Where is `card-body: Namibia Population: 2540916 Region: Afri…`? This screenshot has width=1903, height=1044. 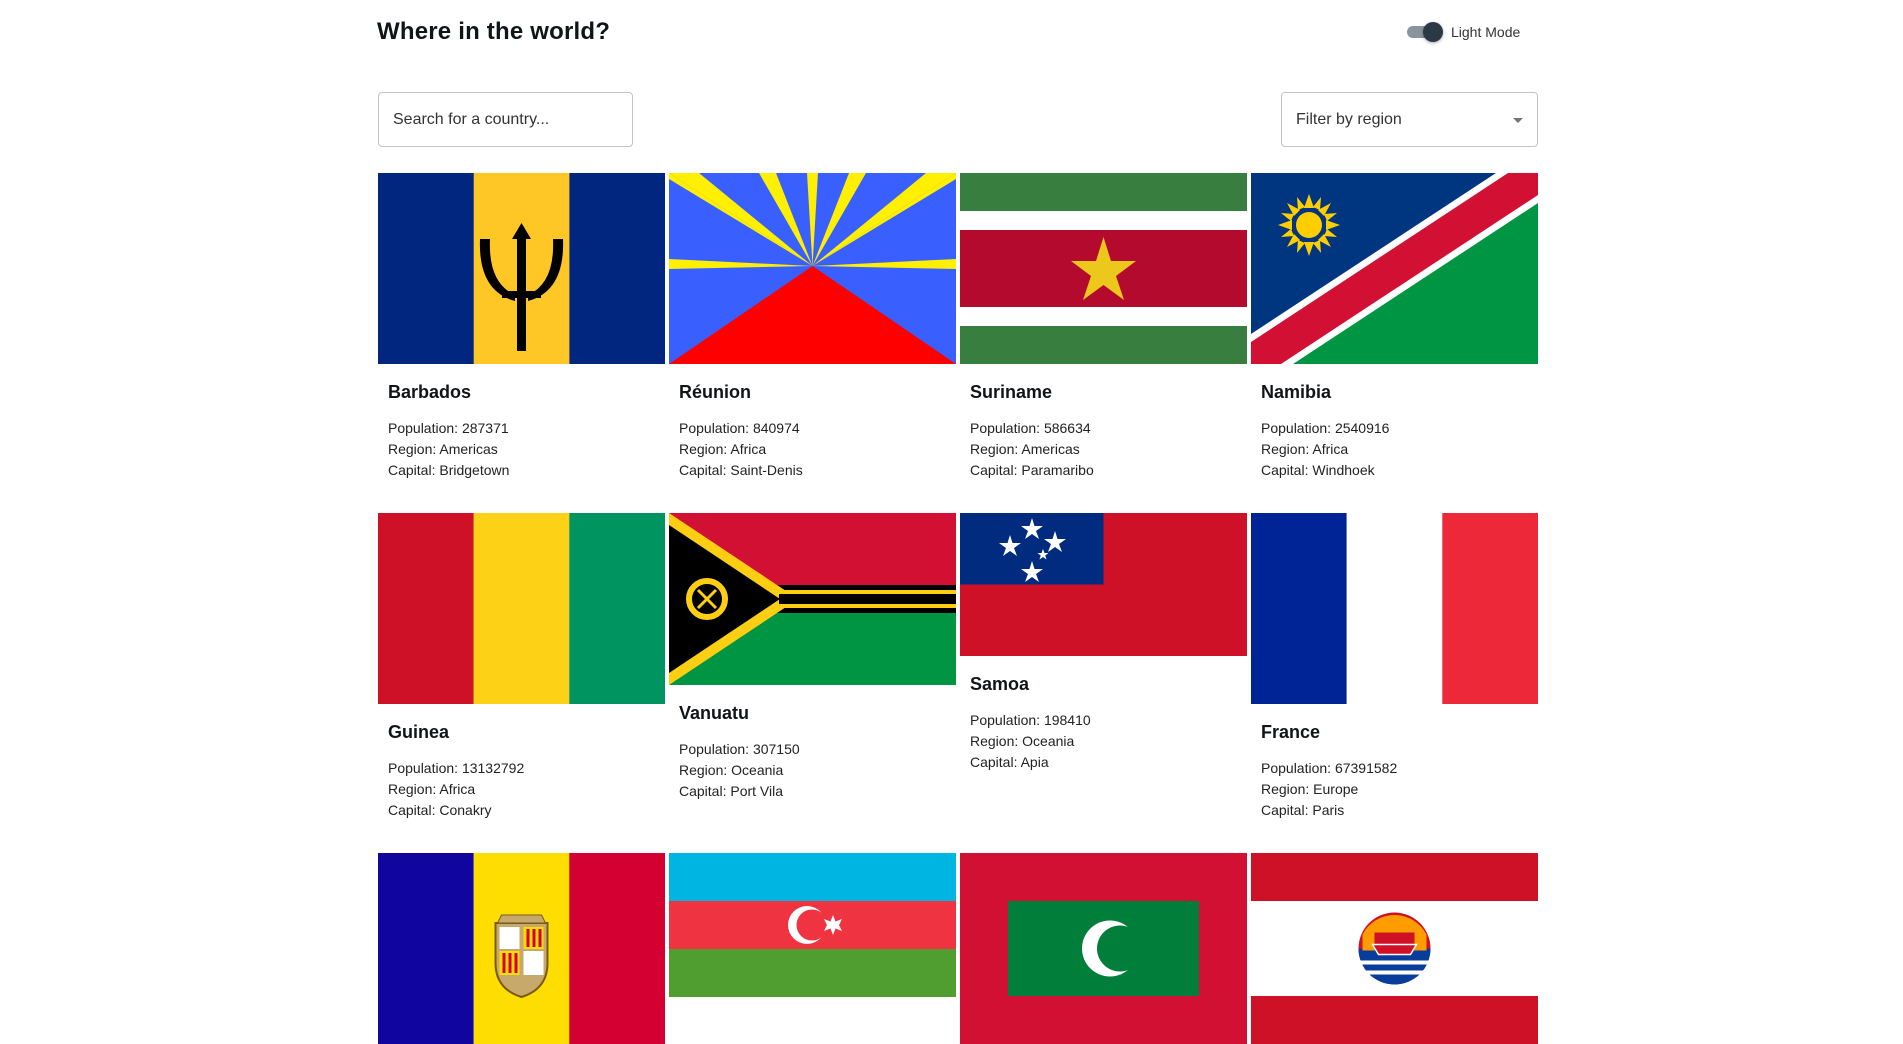 card-body: Namibia Population: 2540916 Region: Afri… is located at coordinates (1394, 426).